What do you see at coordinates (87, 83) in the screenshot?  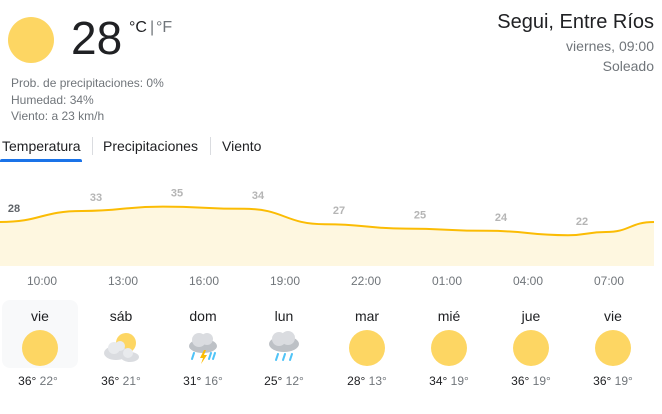 I see `precipitation-chance: Prob. de precipitaciones: 0%` at bounding box center [87, 83].